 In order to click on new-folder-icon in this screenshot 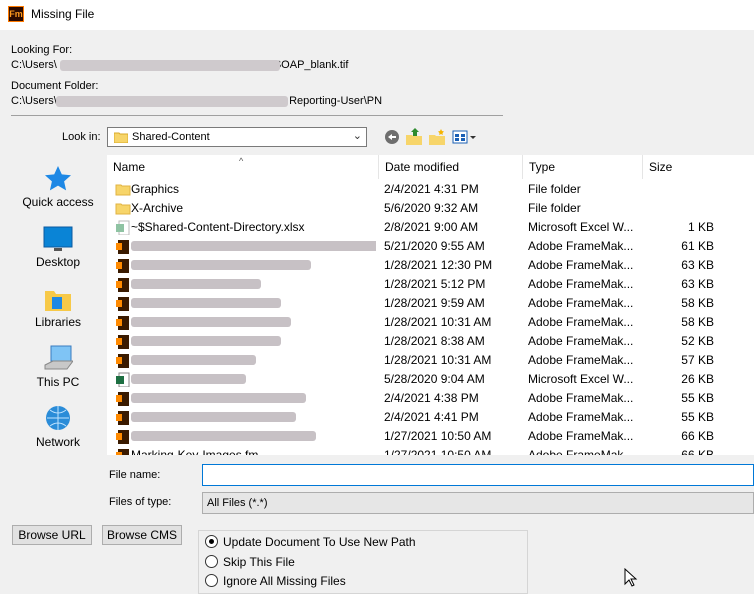, I will do `click(437, 137)`.